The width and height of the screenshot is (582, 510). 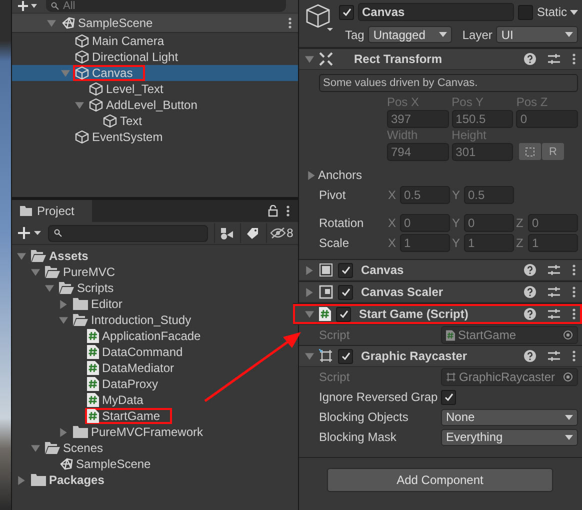 I want to click on component-header: Canvas, so click(x=440, y=270).